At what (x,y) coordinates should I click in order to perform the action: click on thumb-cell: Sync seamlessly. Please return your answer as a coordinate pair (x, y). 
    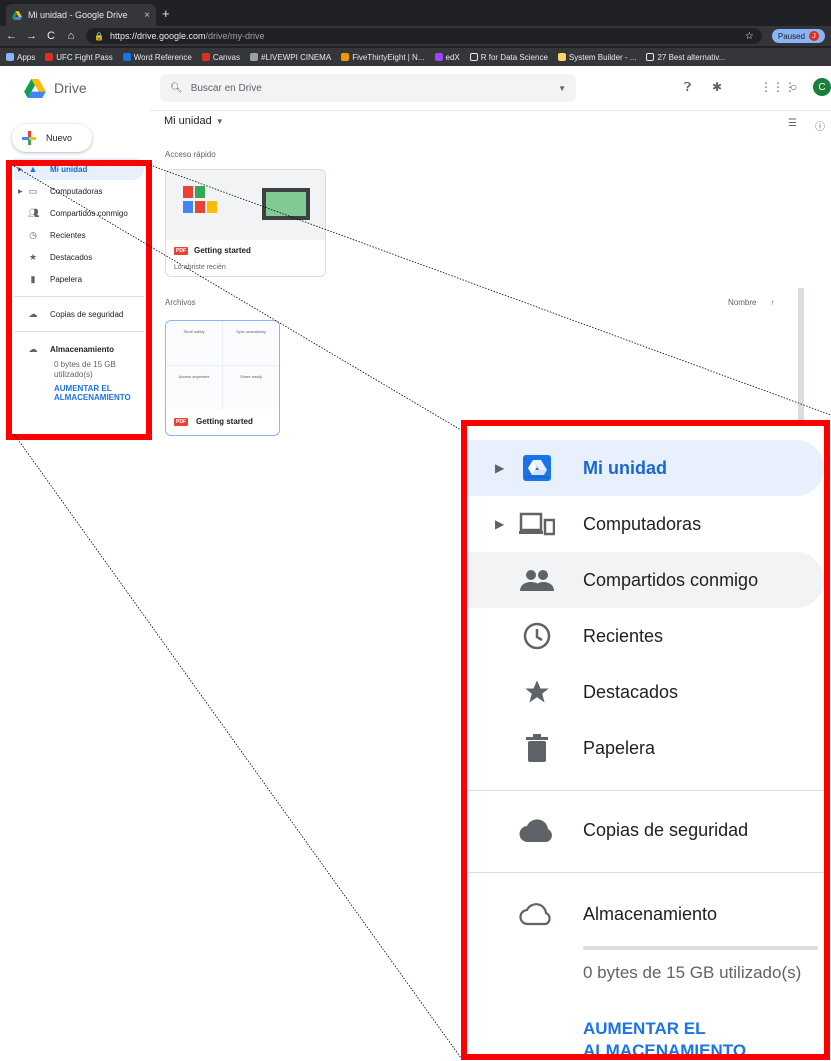
    Looking at the image, I should click on (251, 343).